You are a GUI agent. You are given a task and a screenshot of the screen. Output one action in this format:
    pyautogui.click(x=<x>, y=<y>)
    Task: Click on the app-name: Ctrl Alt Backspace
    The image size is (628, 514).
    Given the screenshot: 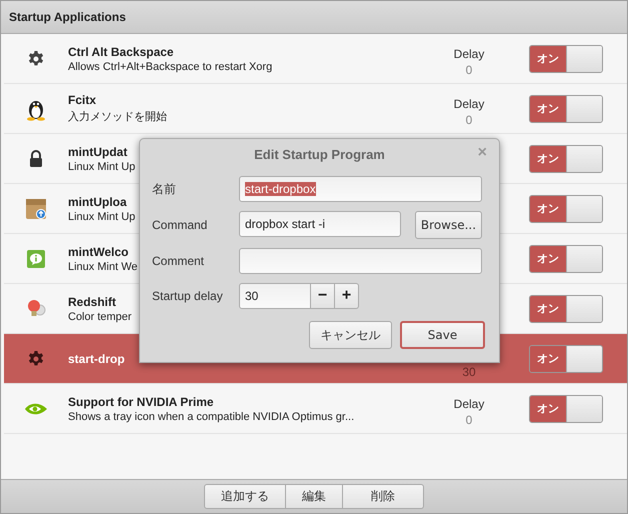 What is the action you would take?
    pyautogui.click(x=121, y=51)
    